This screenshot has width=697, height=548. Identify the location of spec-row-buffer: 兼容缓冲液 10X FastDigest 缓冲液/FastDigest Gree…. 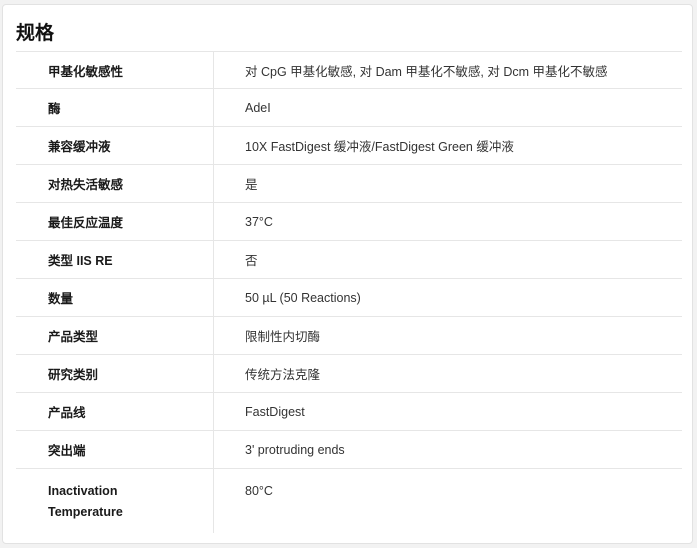
(349, 146).